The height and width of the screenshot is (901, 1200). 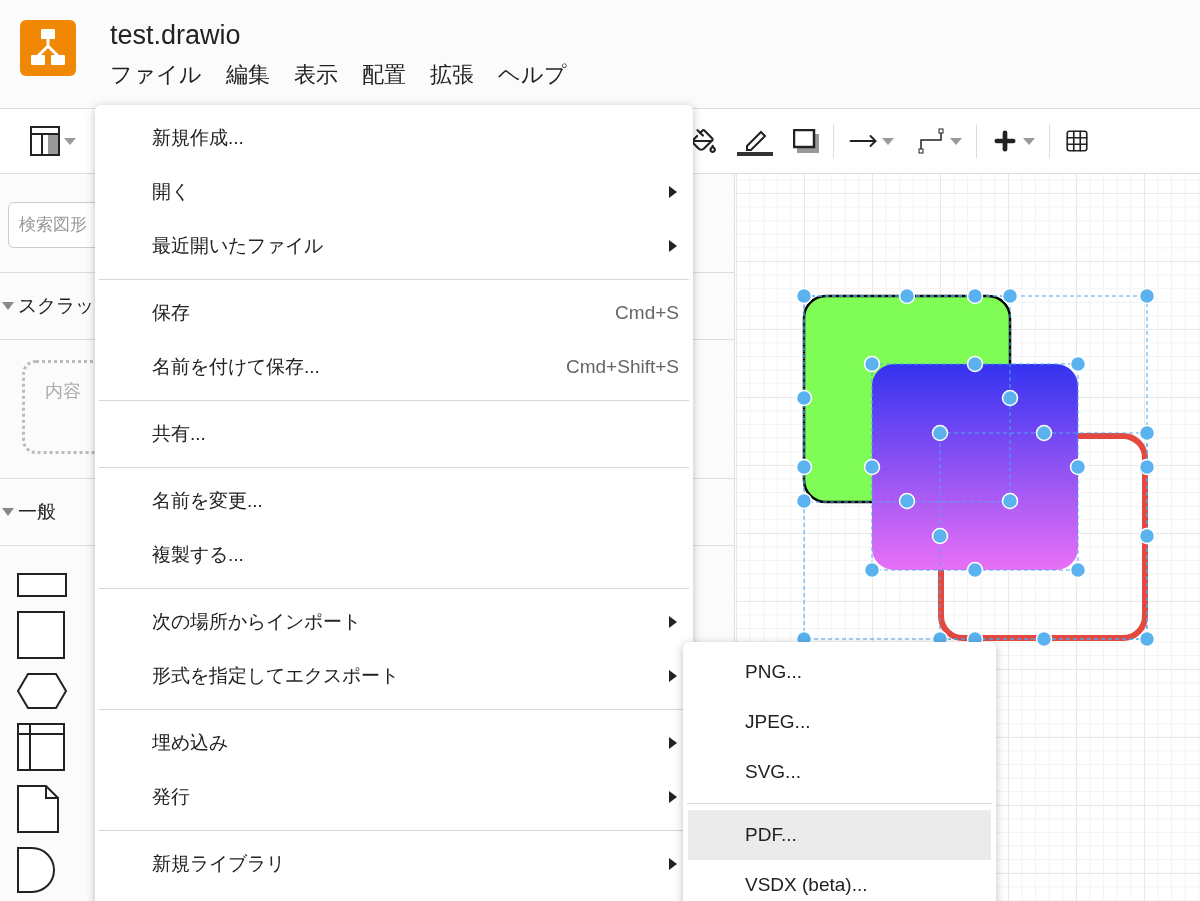 What do you see at coordinates (532, 75) in the screenshot?
I see `menu-item: ヘルプ` at bounding box center [532, 75].